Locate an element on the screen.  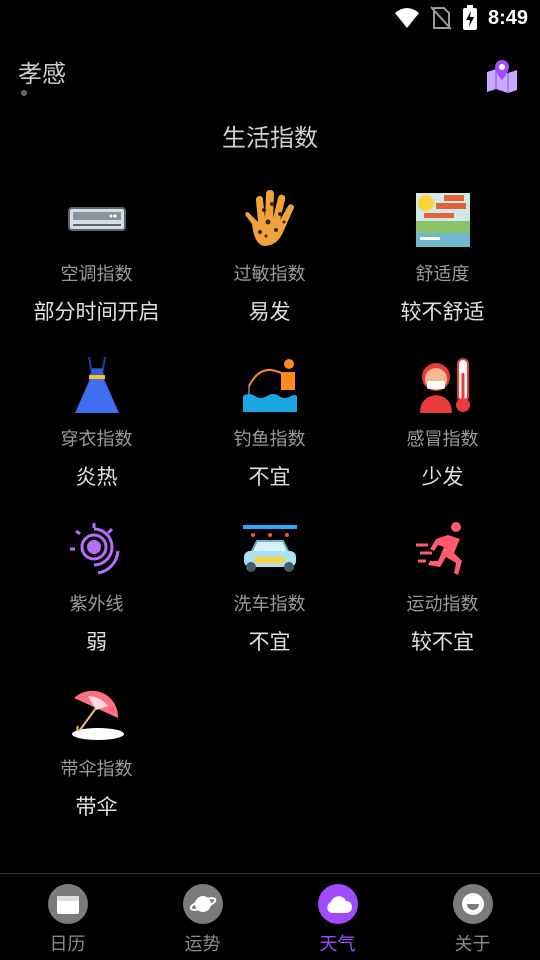
index-card-umbrella: 带伞指数 带伞 is located at coordinates (96, 765).